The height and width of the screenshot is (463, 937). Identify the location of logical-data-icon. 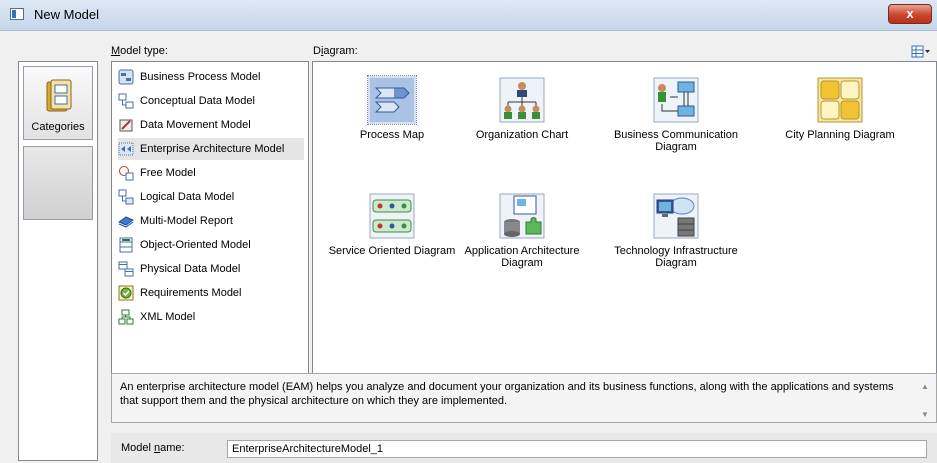
(126, 197).